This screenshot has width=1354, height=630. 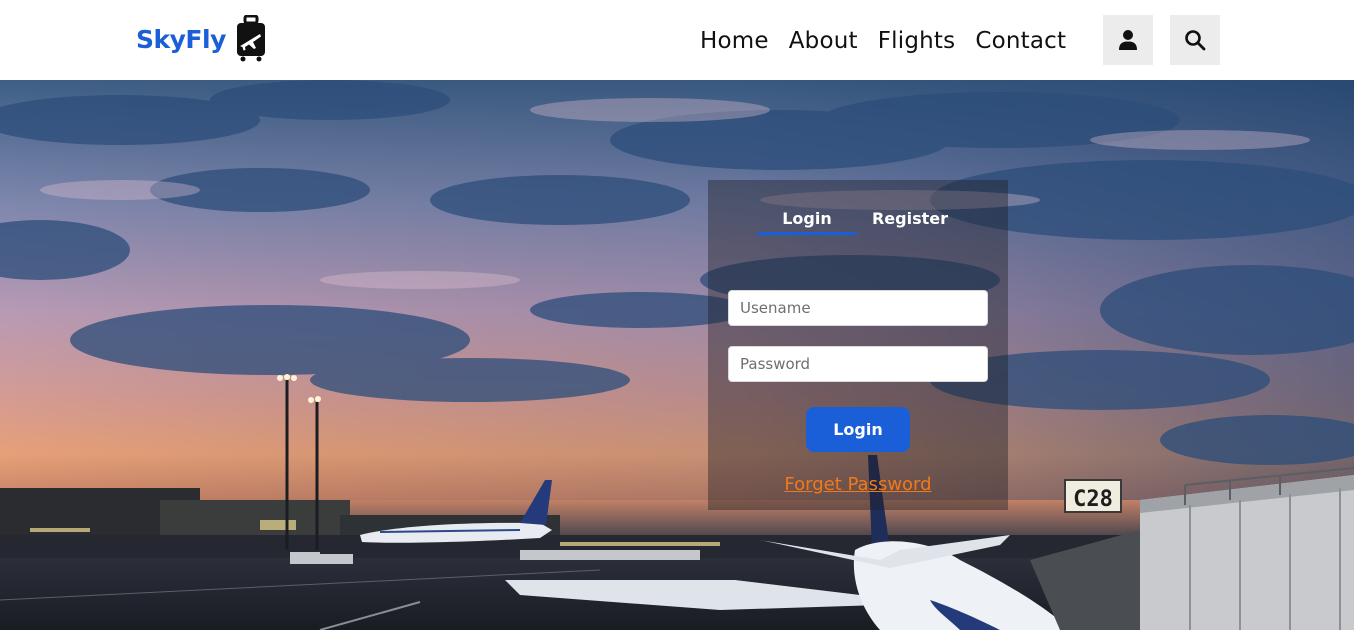 I want to click on gate-sign-label: C28, so click(x=1093, y=499).